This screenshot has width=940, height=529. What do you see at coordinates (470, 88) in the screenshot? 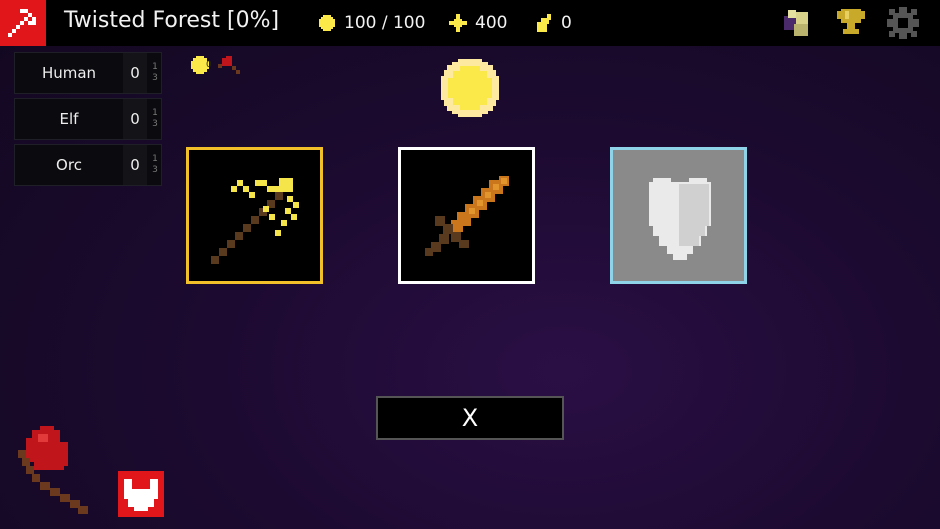
I see `sun-orb-icon` at bounding box center [470, 88].